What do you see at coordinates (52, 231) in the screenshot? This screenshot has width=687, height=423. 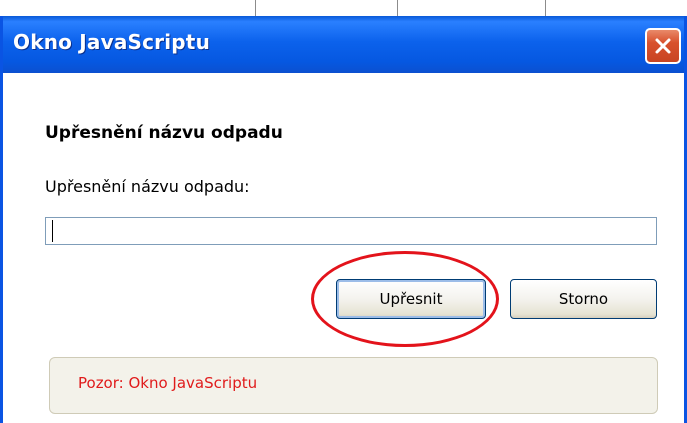 I see `text-caret` at bounding box center [52, 231].